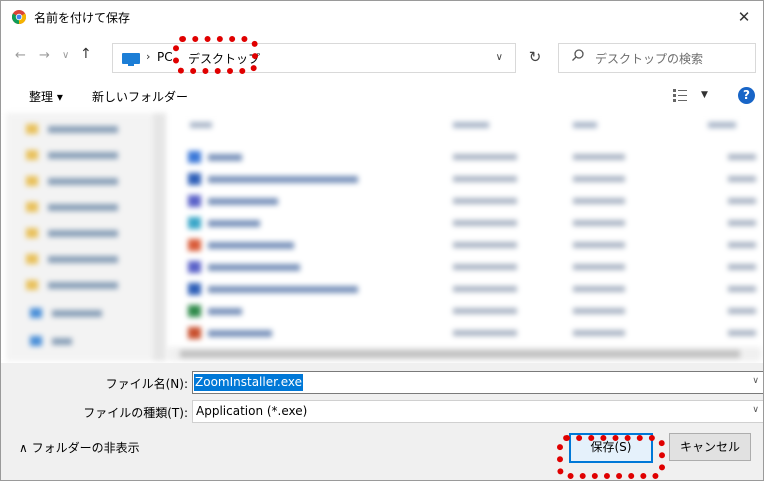  I want to click on cancel-button: キャンセル, so click(710, 447).